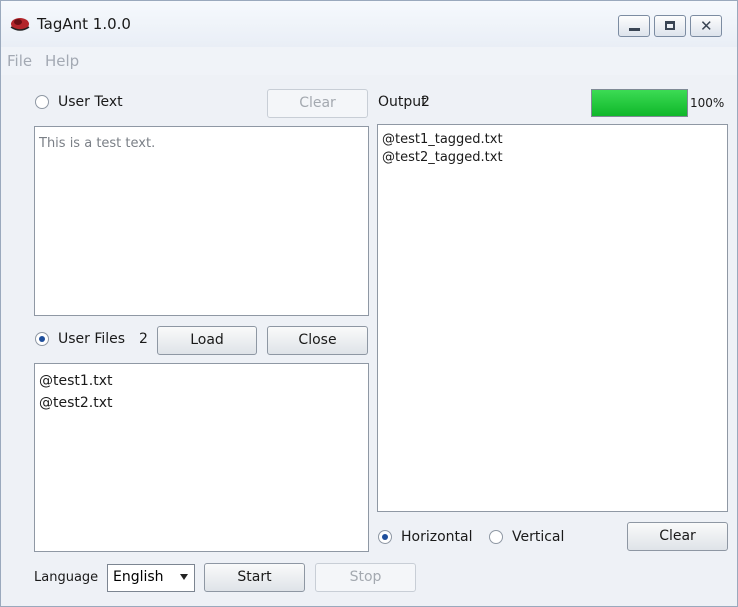  I want to click on maximize-button, so click(670, 26).